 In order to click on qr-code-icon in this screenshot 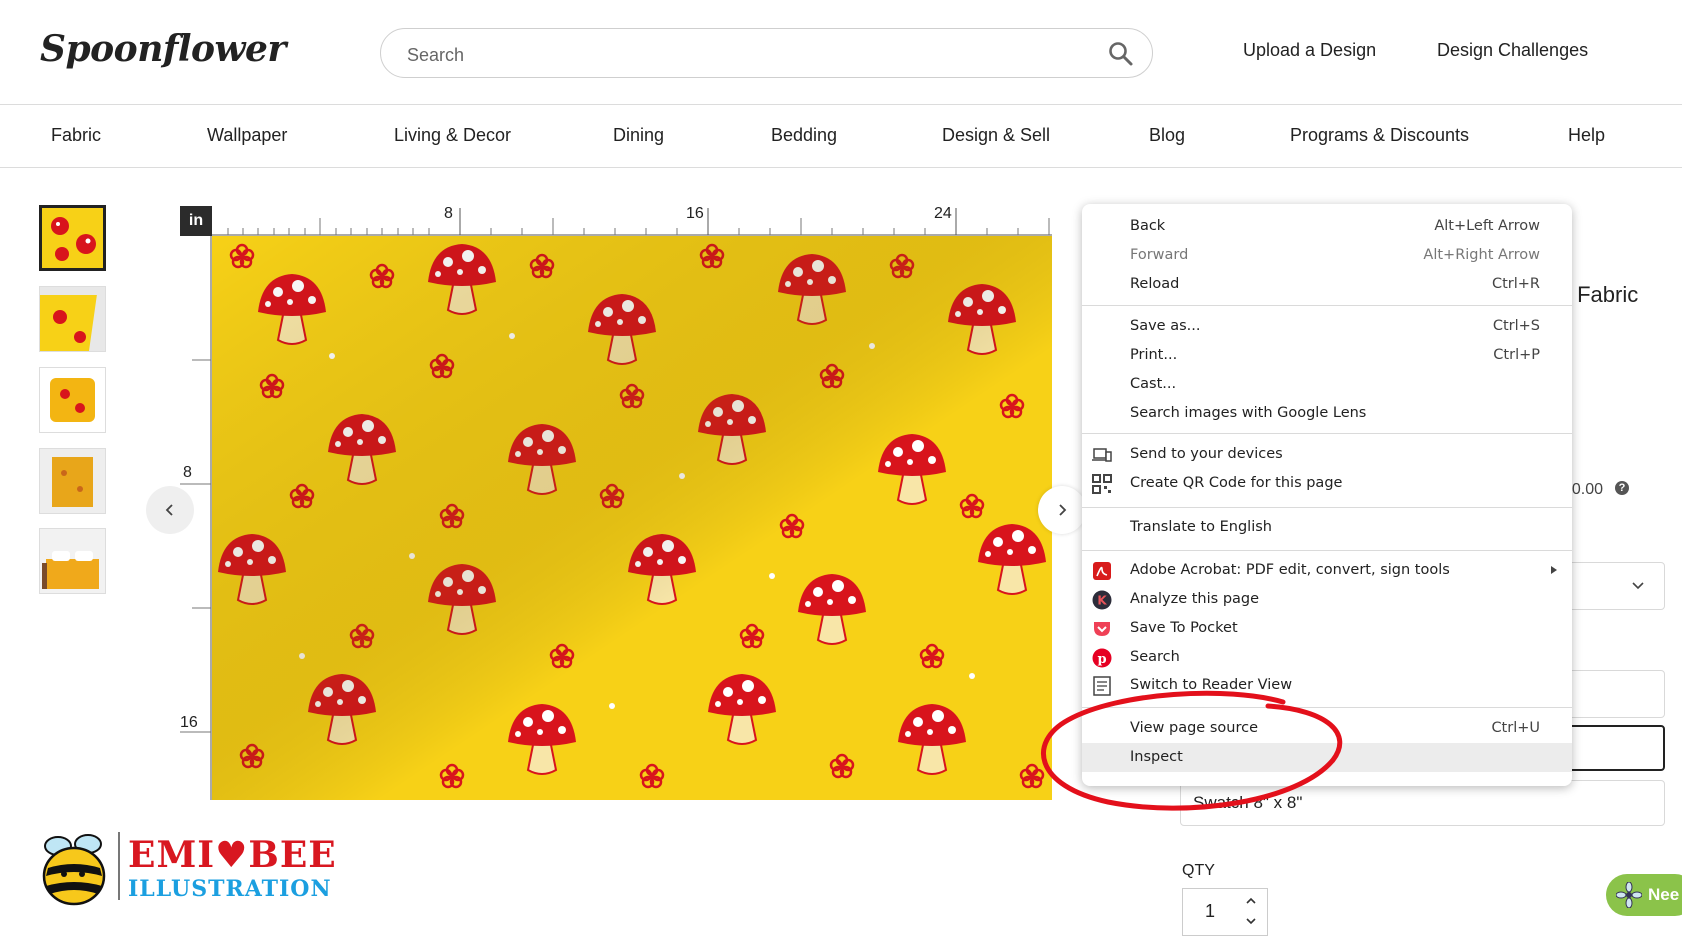, I will do `click(1102, 484)`.